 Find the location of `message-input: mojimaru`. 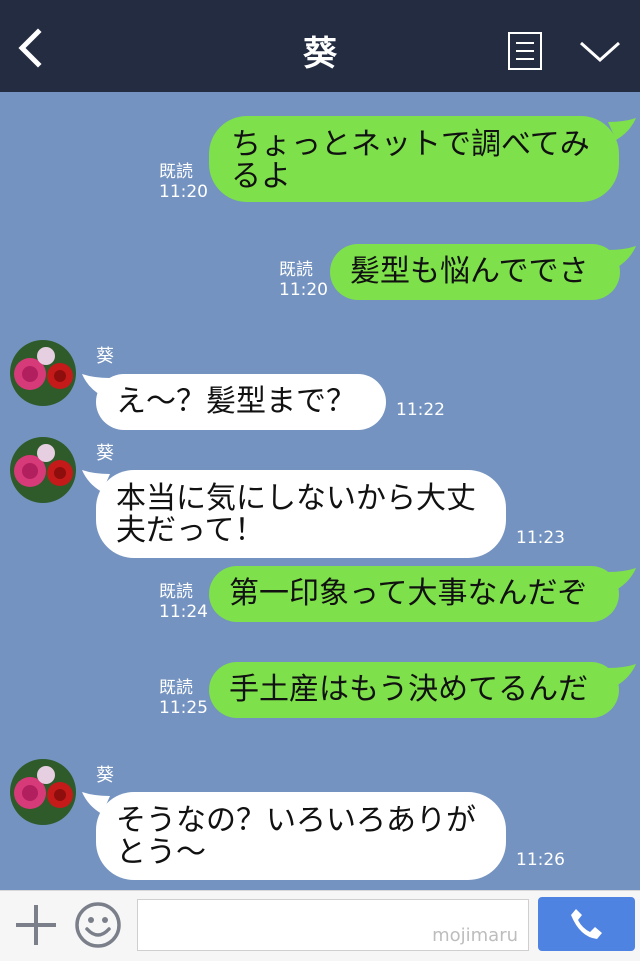

message-input: mojimaru is located at coordinates (333, 925).